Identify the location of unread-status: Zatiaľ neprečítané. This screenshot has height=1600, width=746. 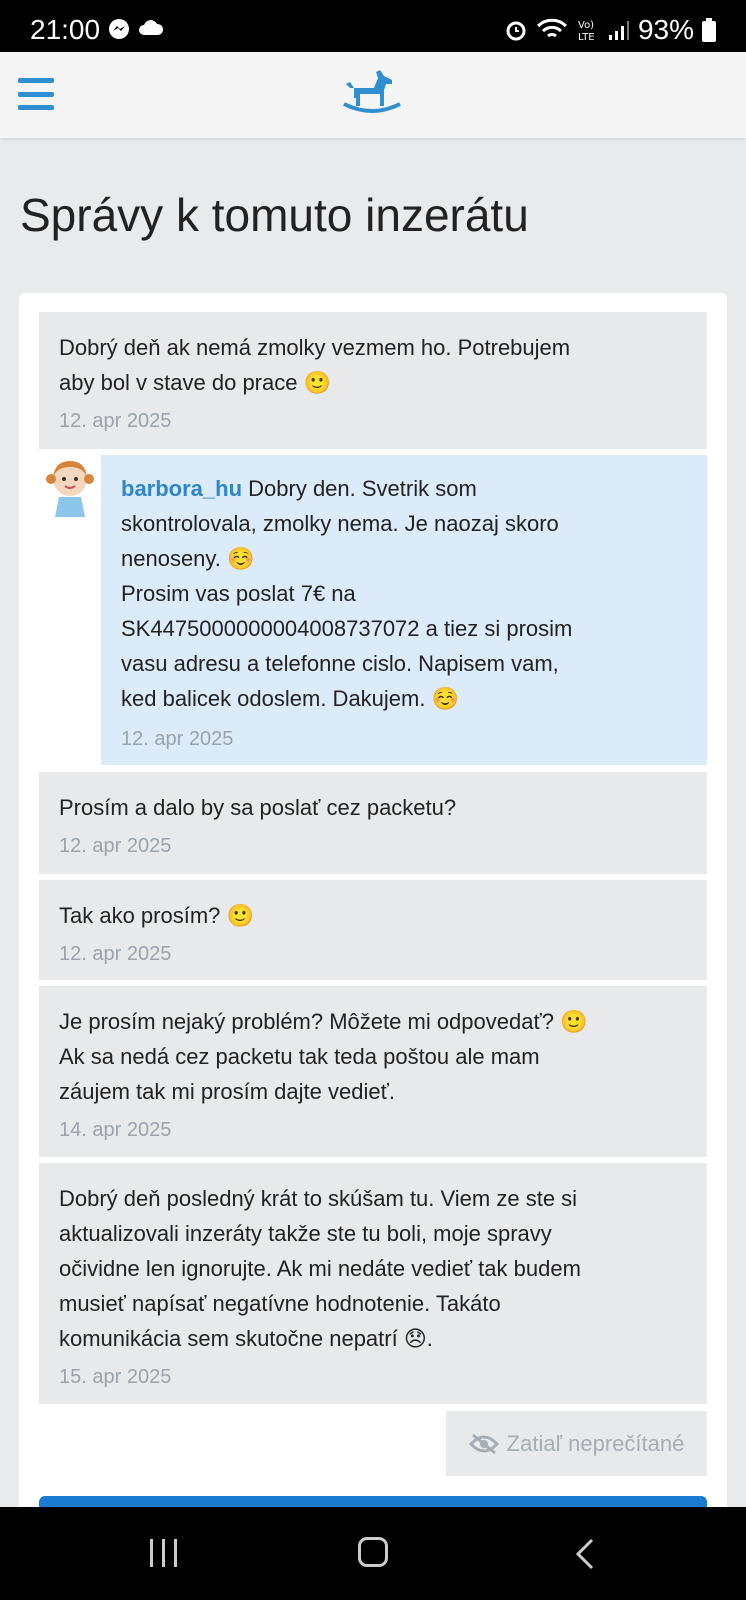
(576, 1443).